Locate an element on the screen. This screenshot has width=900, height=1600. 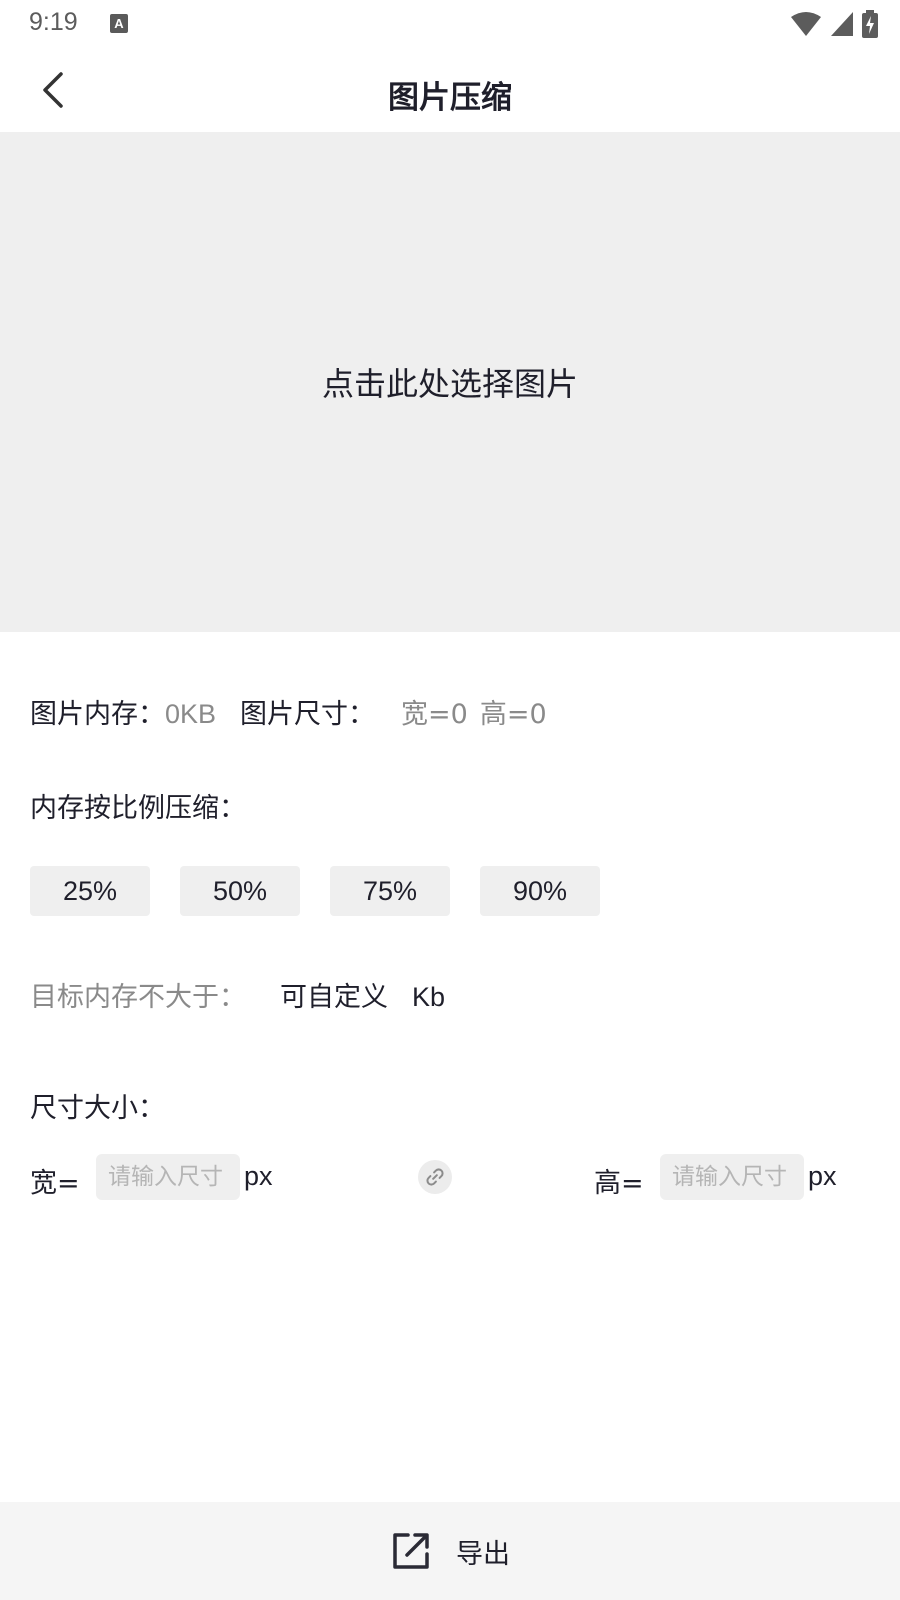
height-unit: px is located at coordinates (822, 1176).